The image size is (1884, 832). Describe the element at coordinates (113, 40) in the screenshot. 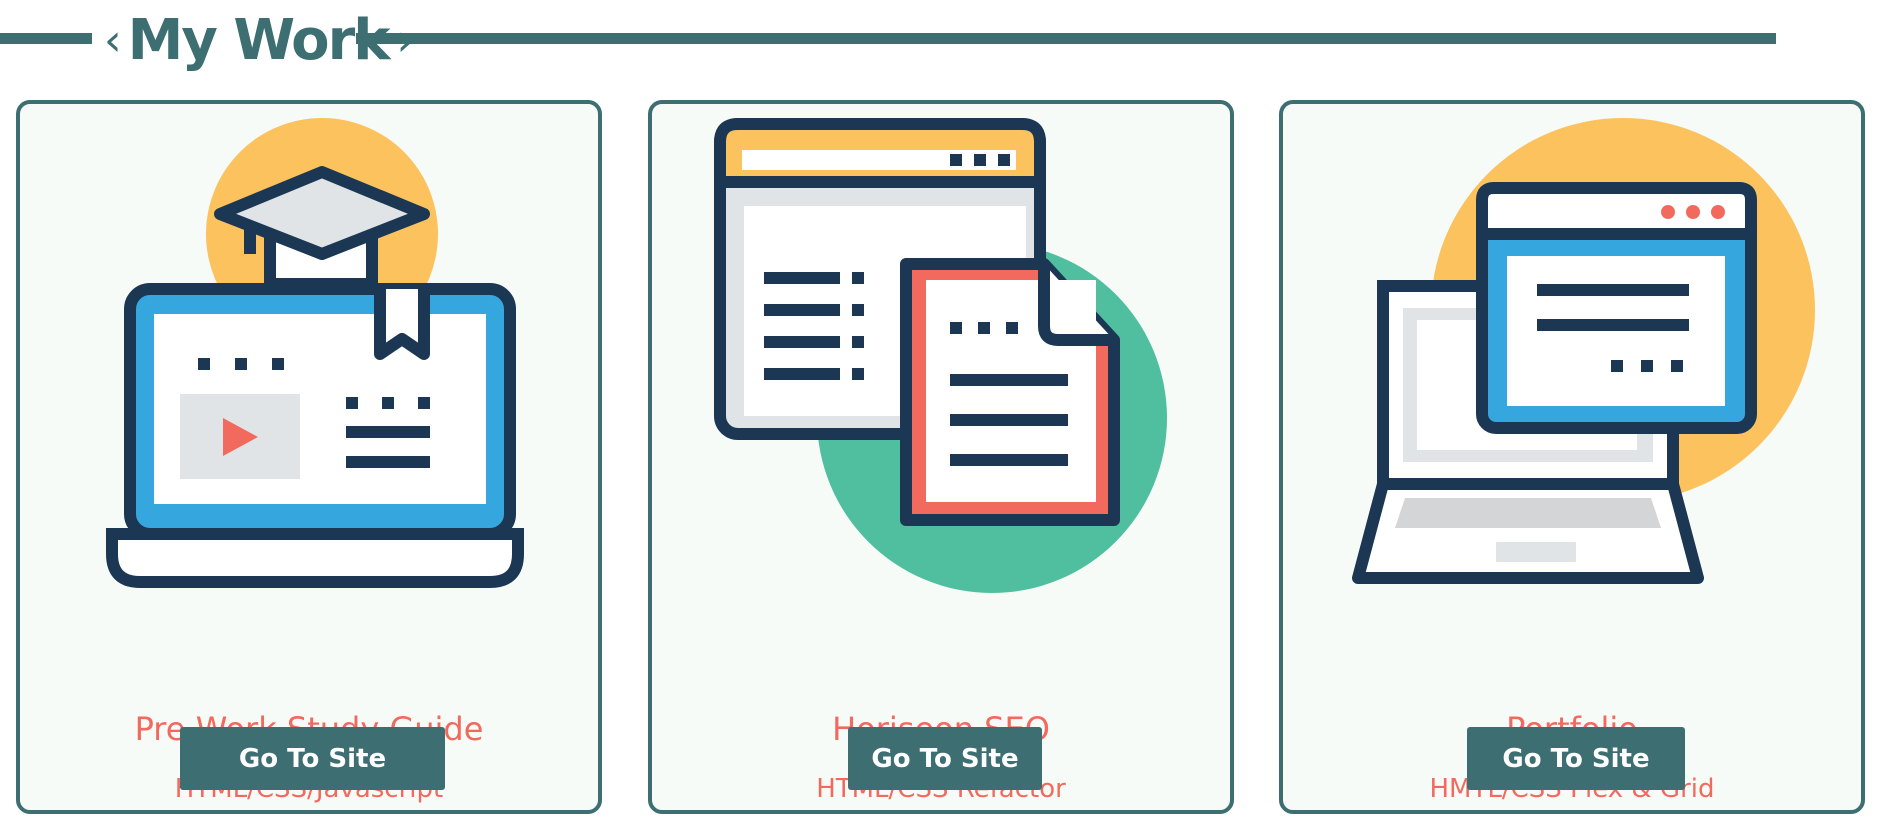

I see `chevron-left-icon: ‹` at that location.